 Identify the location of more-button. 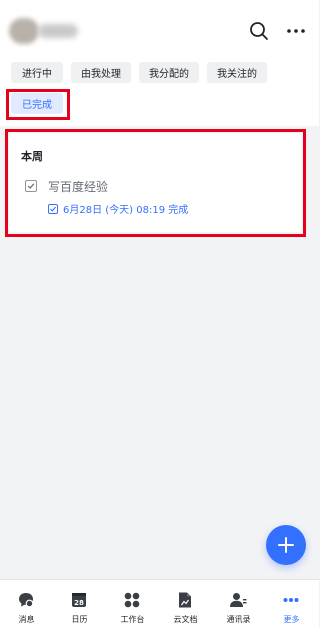
(296, 31).